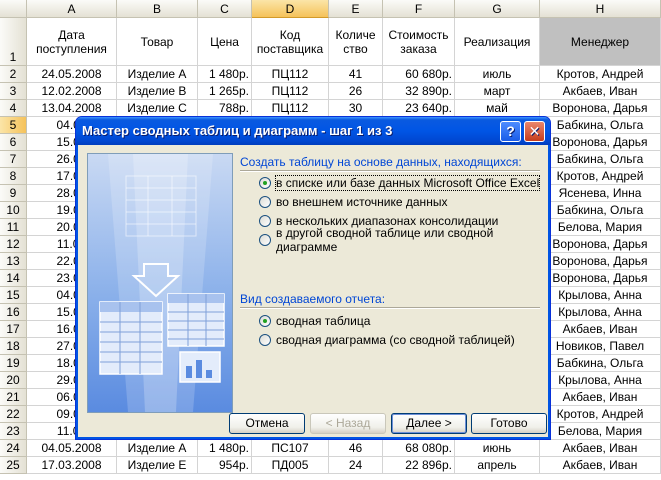 Image resolution: width=661 pixels, height=480 pixels. What do you see at coordinates (497, 108) in the screenshot?
I see `table-cell: май` at bounding box center [497, 108].